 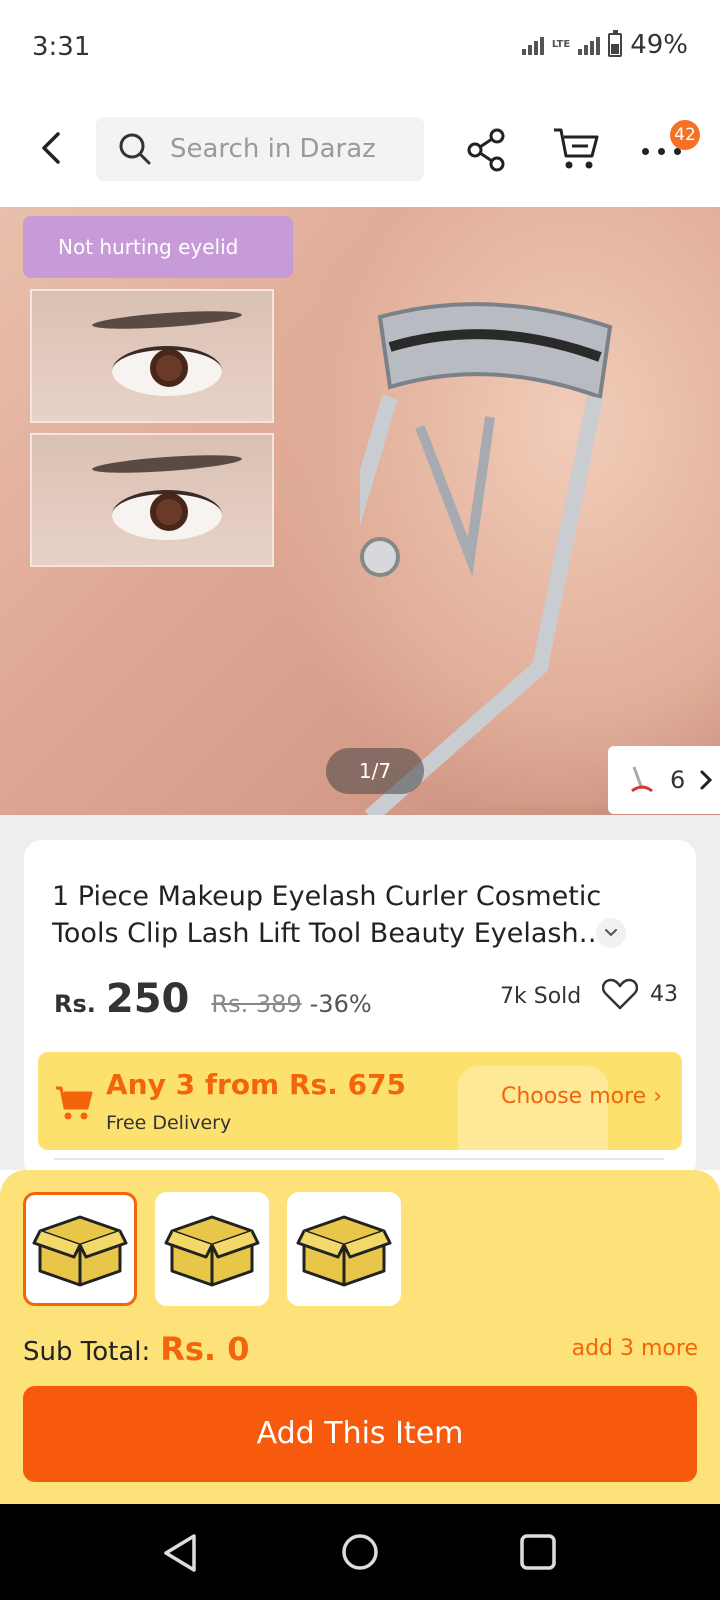 I want to click on nav-home-icon, so click(x=360, y=1552).